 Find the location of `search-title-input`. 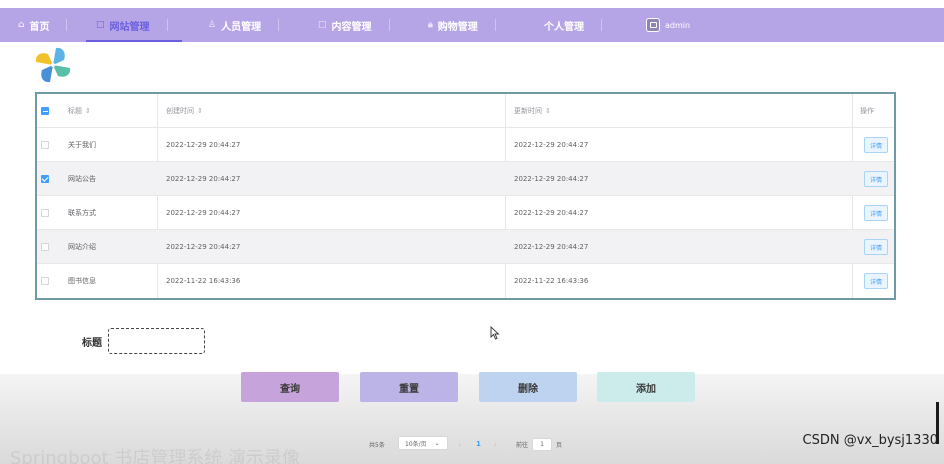

search-title-input is located at coordinates (156, 341).